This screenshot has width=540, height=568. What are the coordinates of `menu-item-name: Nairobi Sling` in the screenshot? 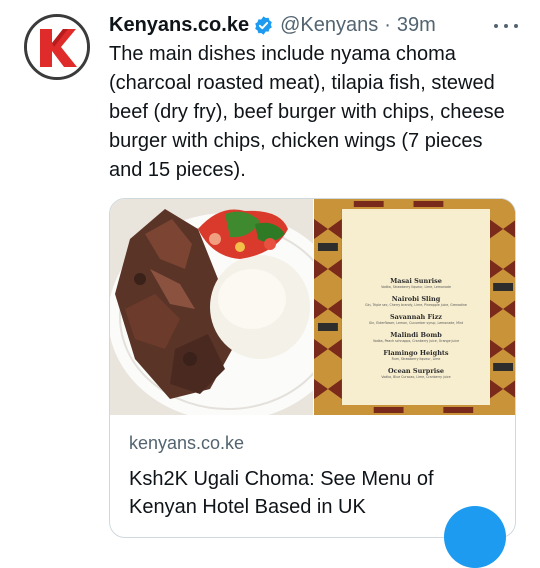 It's located at (416, 299).